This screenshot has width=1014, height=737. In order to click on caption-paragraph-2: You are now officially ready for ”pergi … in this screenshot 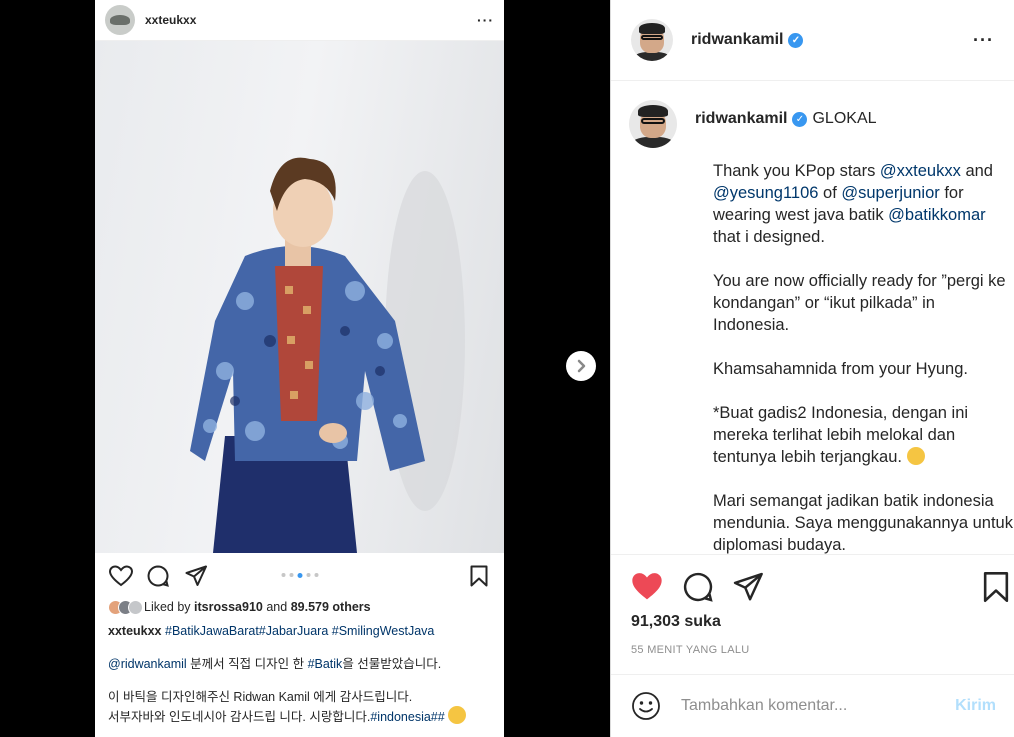, I will do `click(859, 303)`.